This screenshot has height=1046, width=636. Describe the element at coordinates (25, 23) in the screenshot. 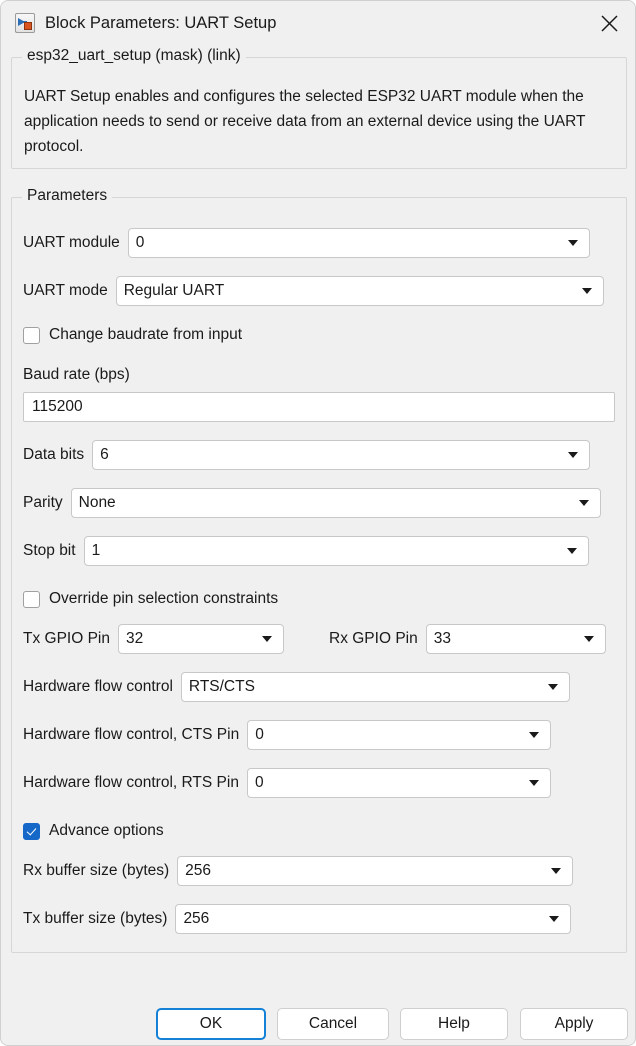

I see `simulink-block-icon` at that location.